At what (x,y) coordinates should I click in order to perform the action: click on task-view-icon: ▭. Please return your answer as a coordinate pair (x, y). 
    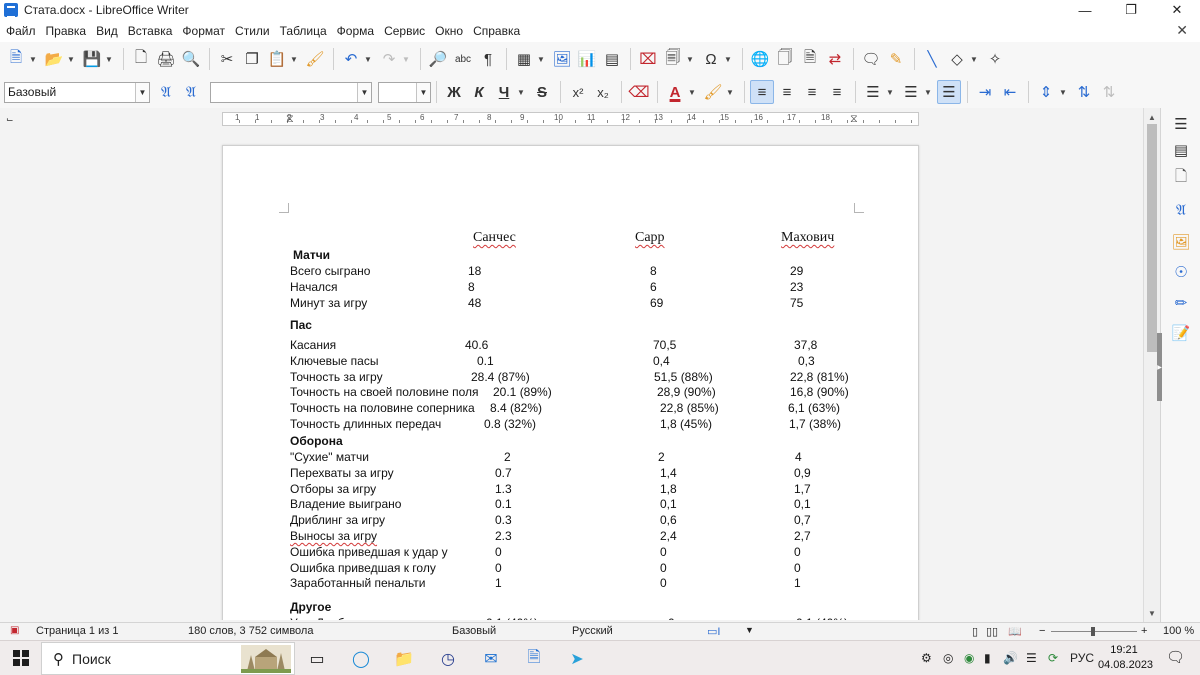
    Looking at the image, I should click on (317, 659).